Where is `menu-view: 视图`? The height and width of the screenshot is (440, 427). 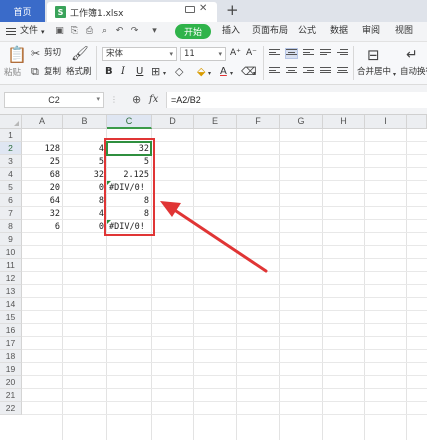
menu-view: 视图 is located at coordinates (404, 31).